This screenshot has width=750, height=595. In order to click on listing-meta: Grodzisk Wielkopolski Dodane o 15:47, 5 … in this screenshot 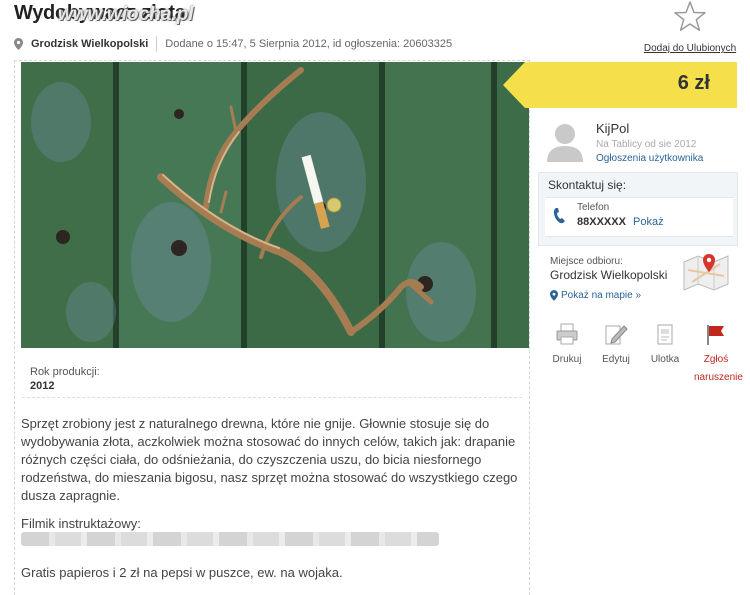, I will do `click(233, 44)`.